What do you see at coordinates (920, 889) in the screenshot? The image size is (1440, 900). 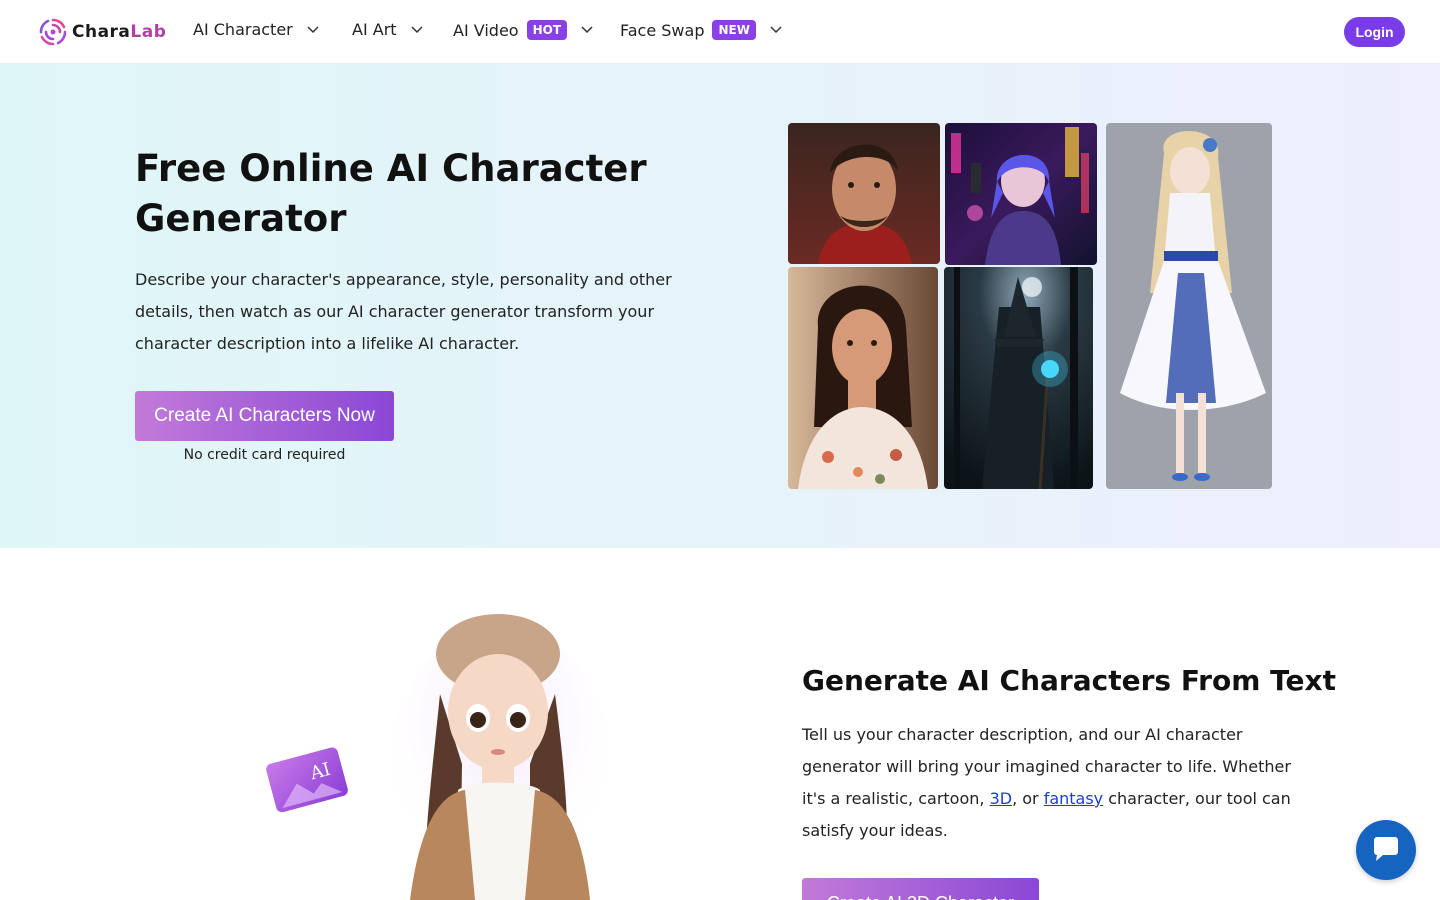 I see `create-ai-3d-character-button: Create AI 3D Character` at bounding box center [920, 889].